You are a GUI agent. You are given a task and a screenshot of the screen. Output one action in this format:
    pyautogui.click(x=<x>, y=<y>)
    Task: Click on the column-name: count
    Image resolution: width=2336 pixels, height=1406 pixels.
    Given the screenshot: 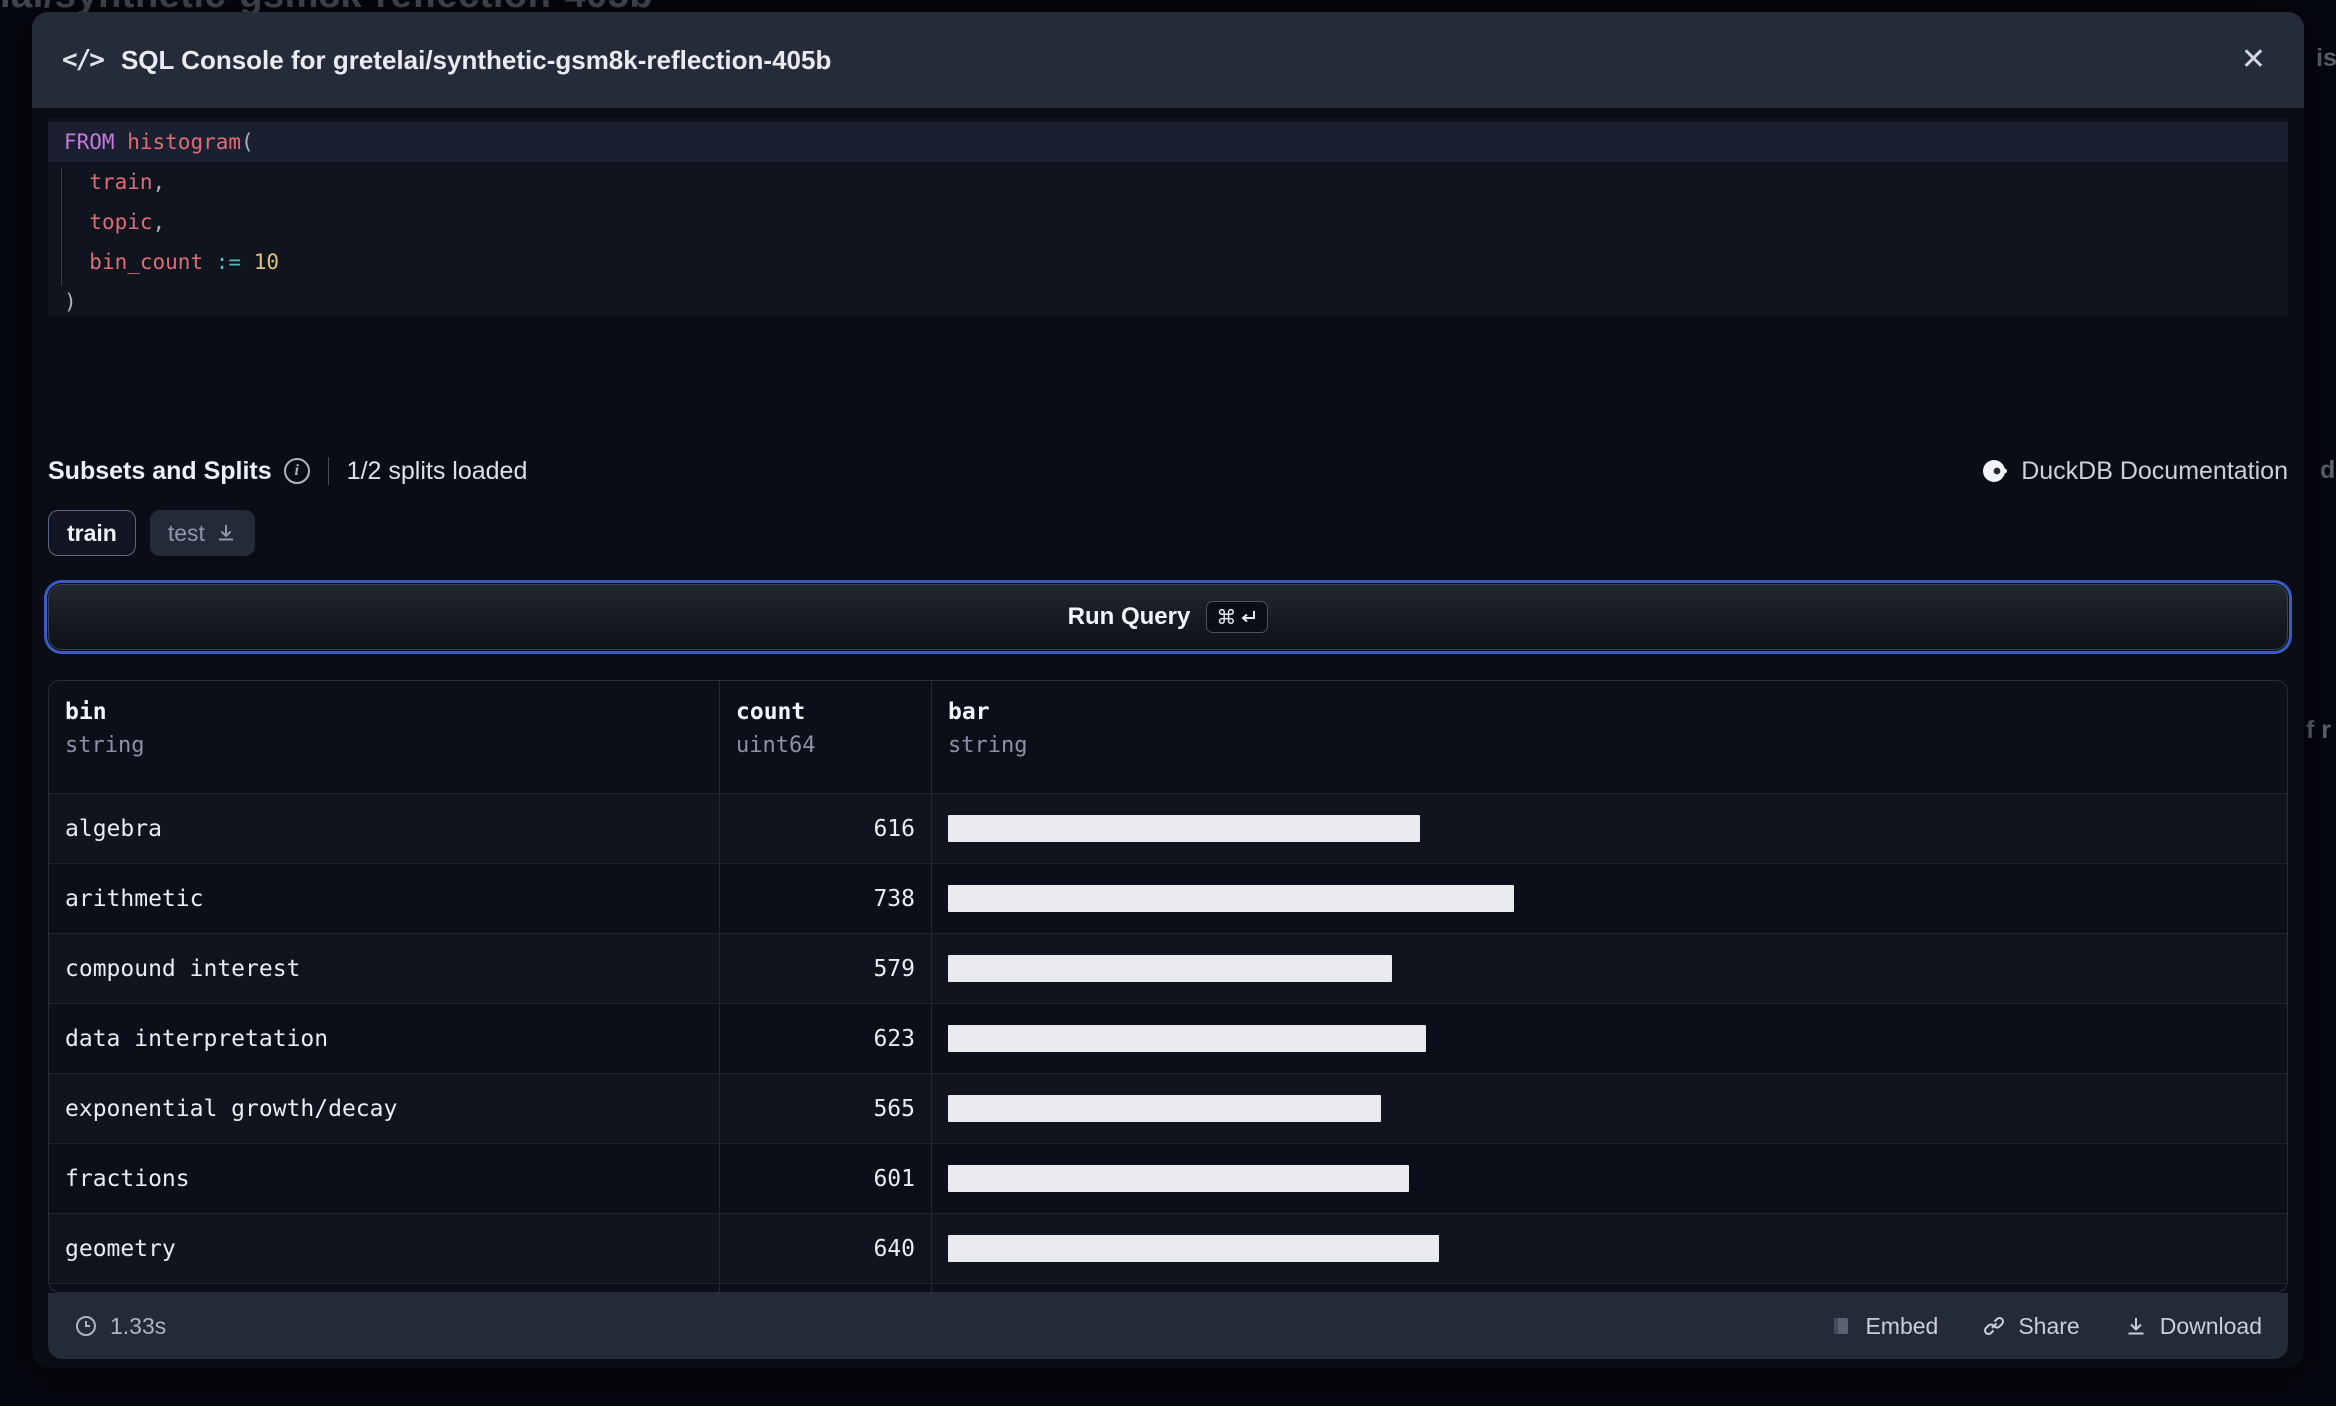 What is the action you would take?
    pyautogui.click(x=771, y=712)
    